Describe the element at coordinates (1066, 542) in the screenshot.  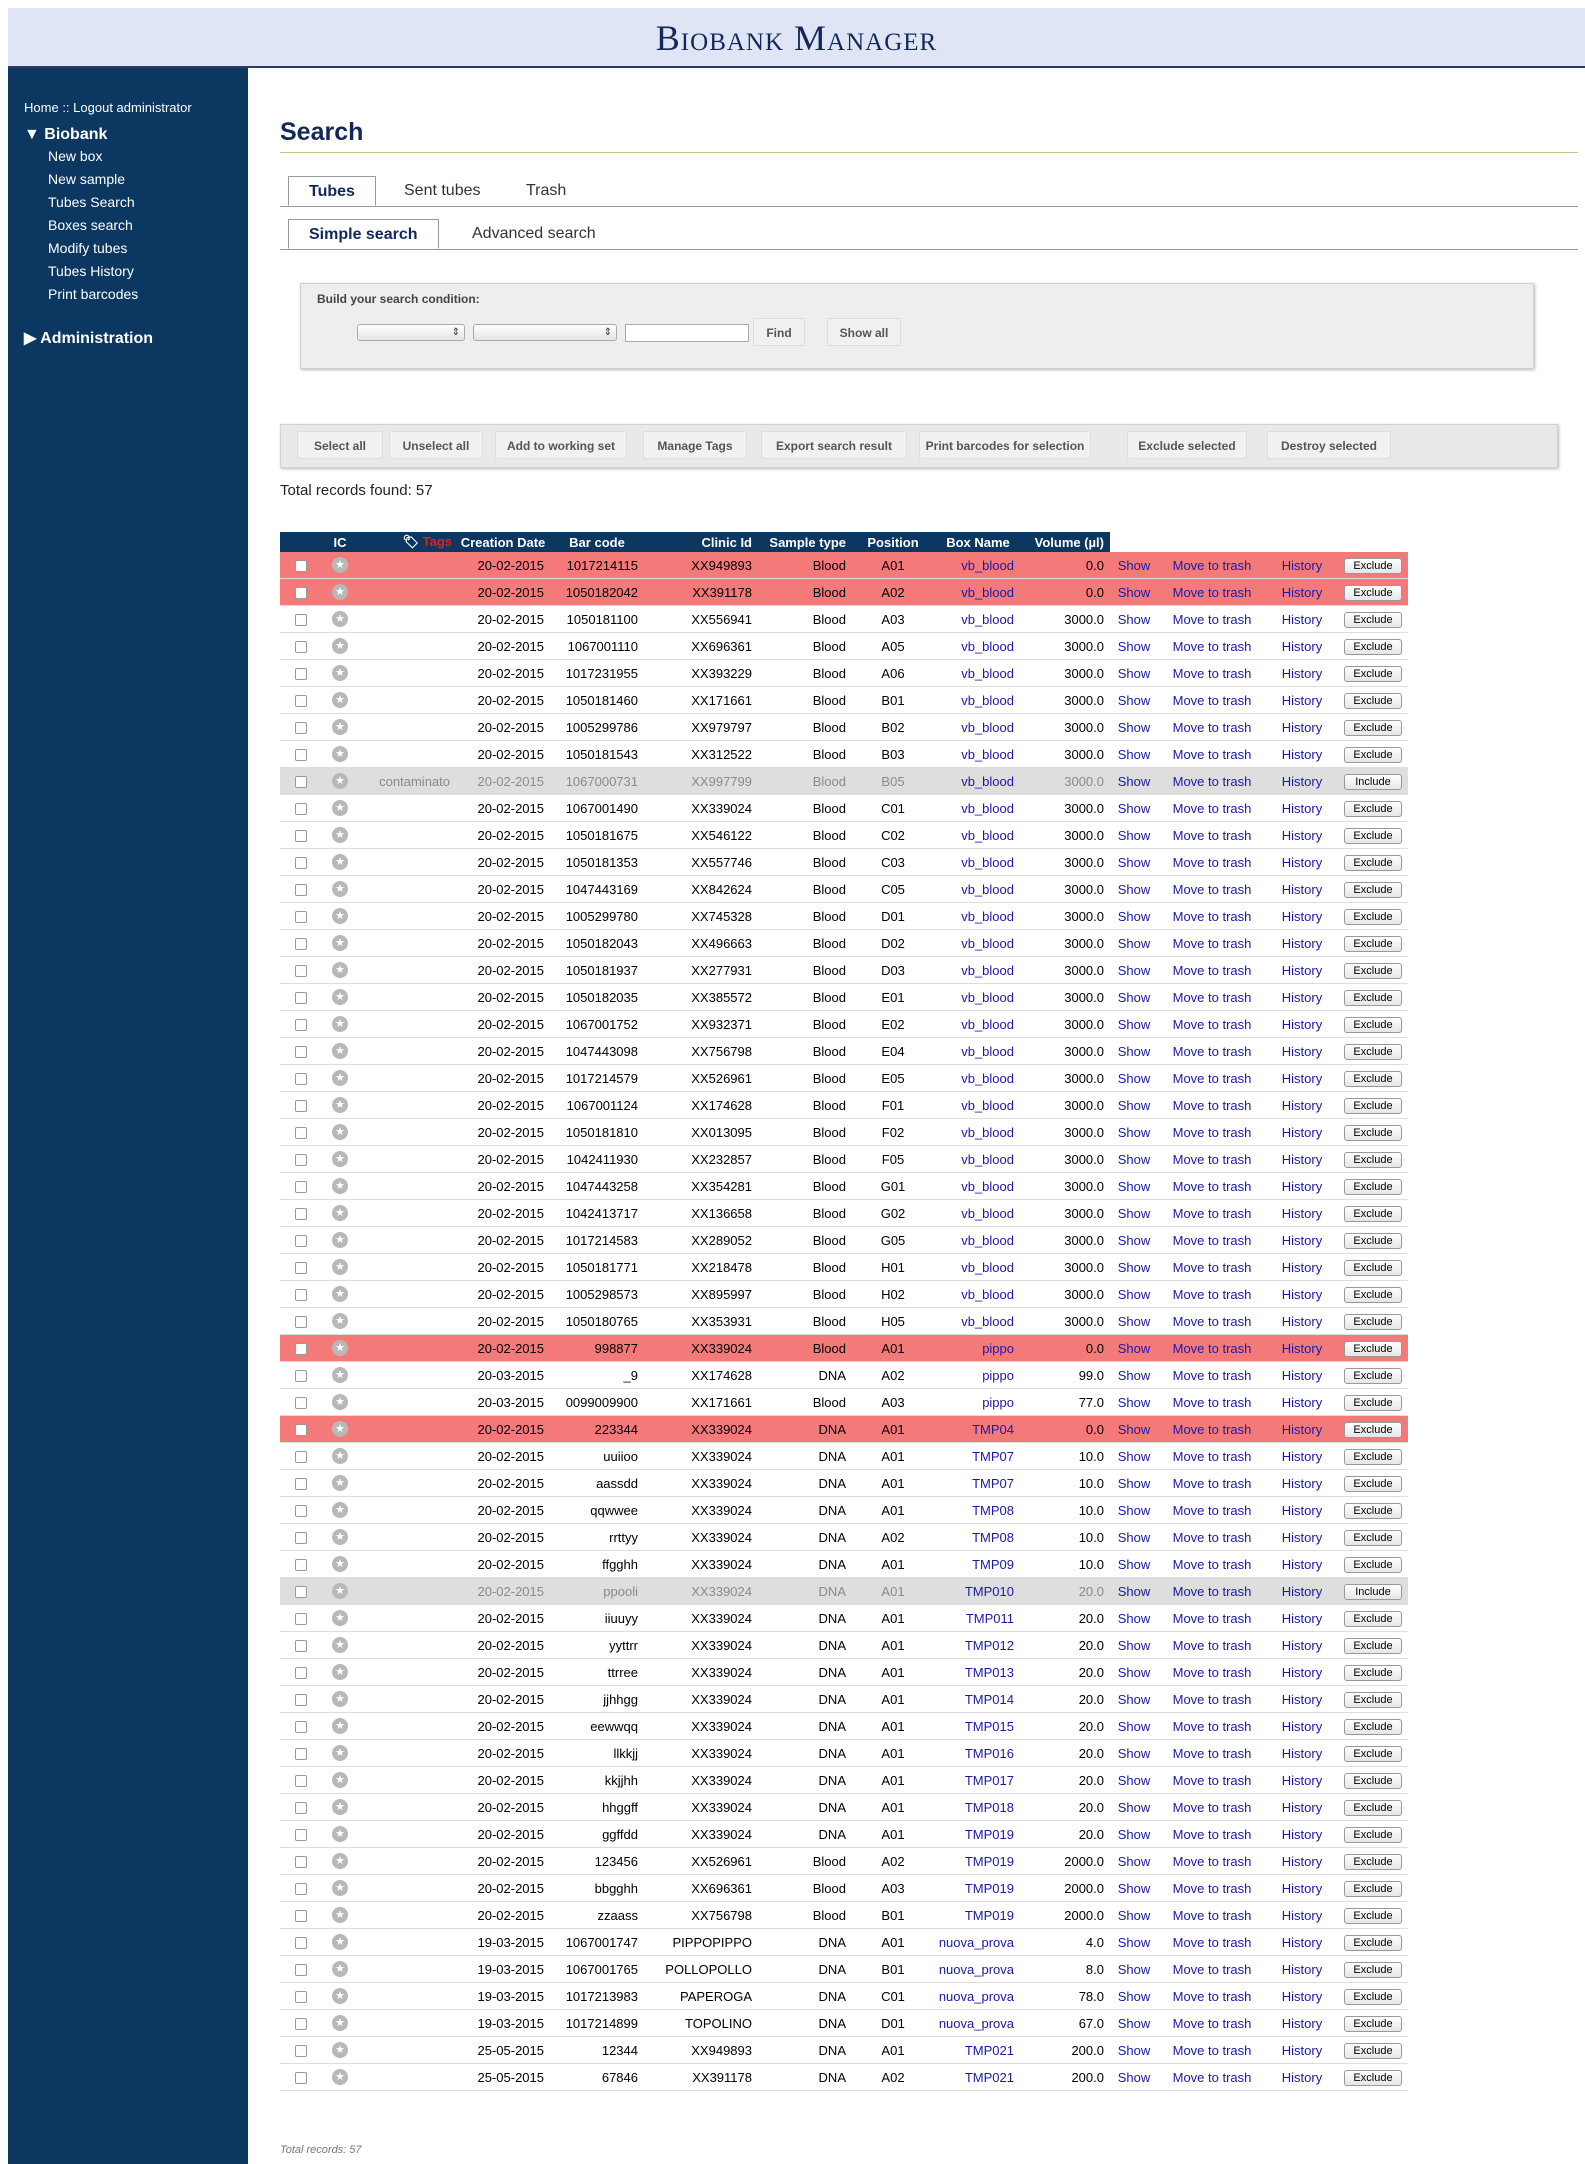
I see `col-volume: Volume (µl)` at that location.